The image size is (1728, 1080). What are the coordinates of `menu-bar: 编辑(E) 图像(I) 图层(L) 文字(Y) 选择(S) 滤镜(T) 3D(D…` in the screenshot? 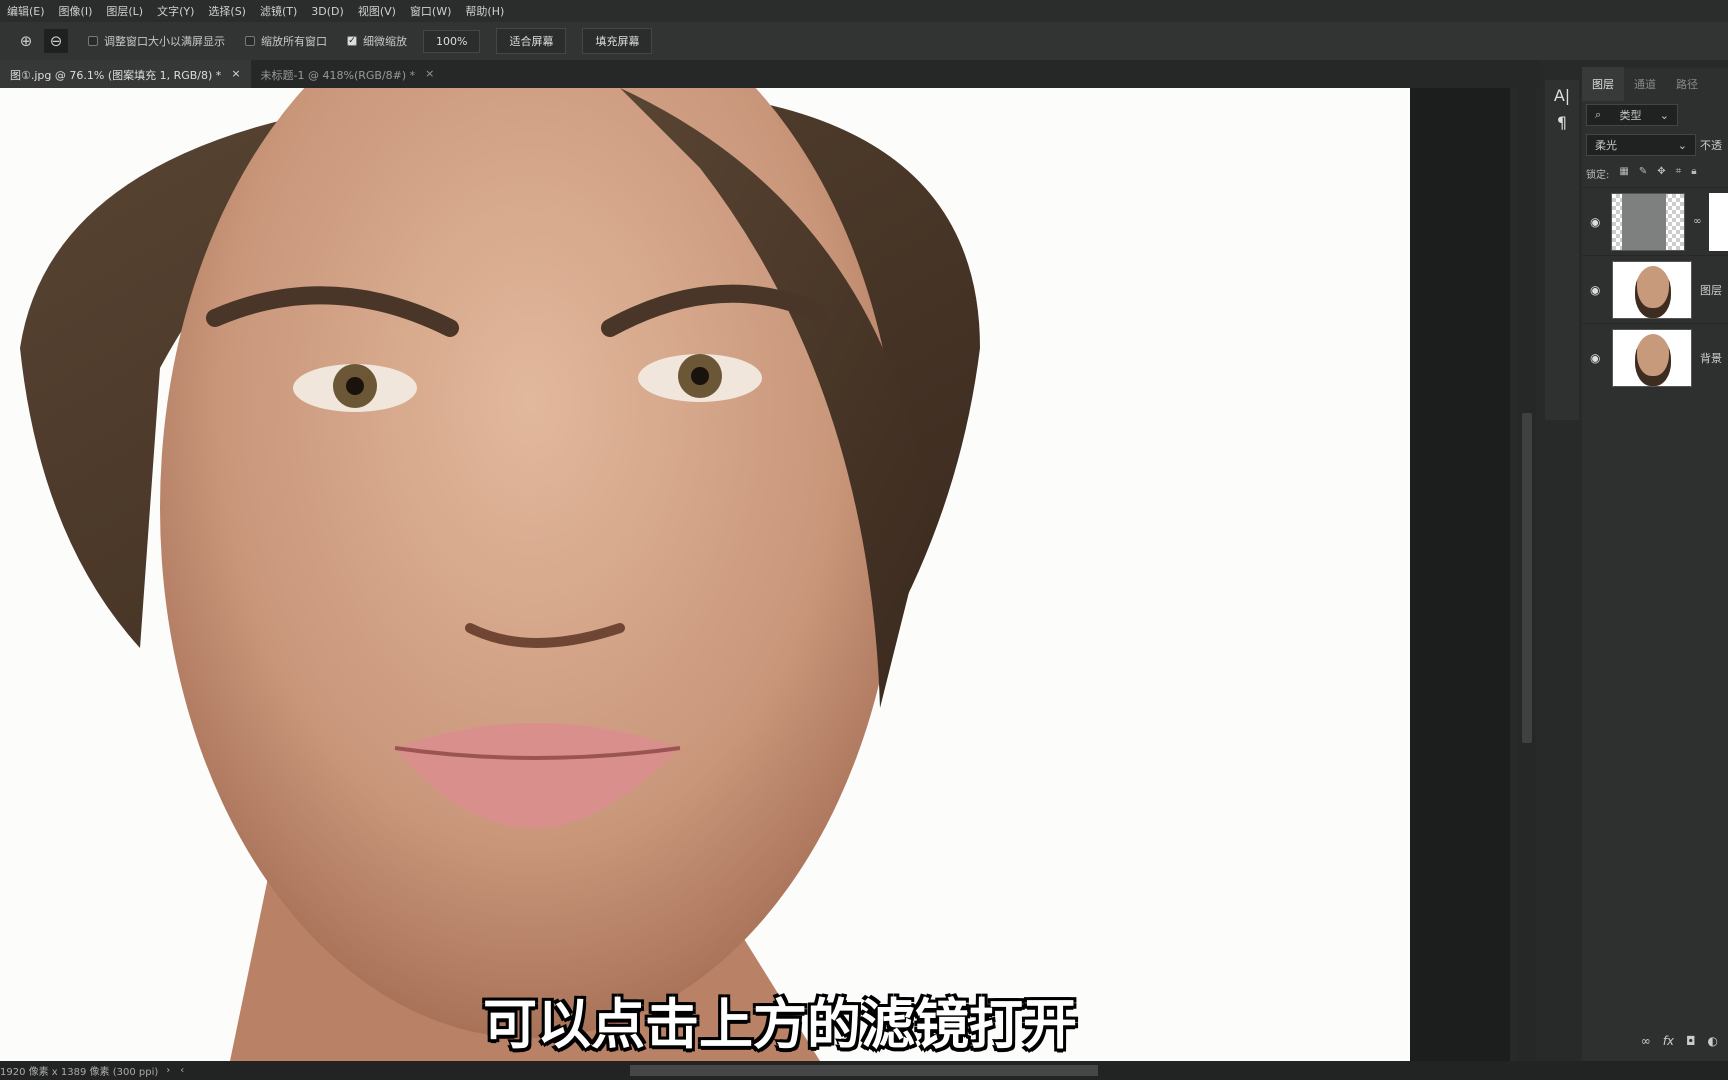 It's located at (864, 11).